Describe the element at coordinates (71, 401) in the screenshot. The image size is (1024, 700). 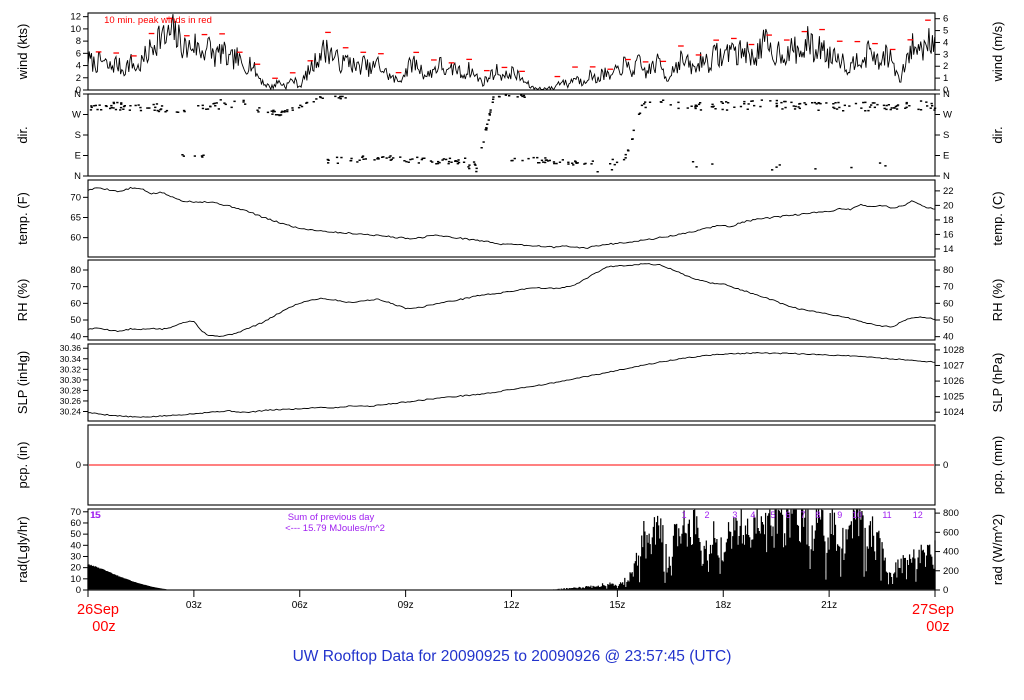
I see `left-tick-label-slp: 30.26` at that location.